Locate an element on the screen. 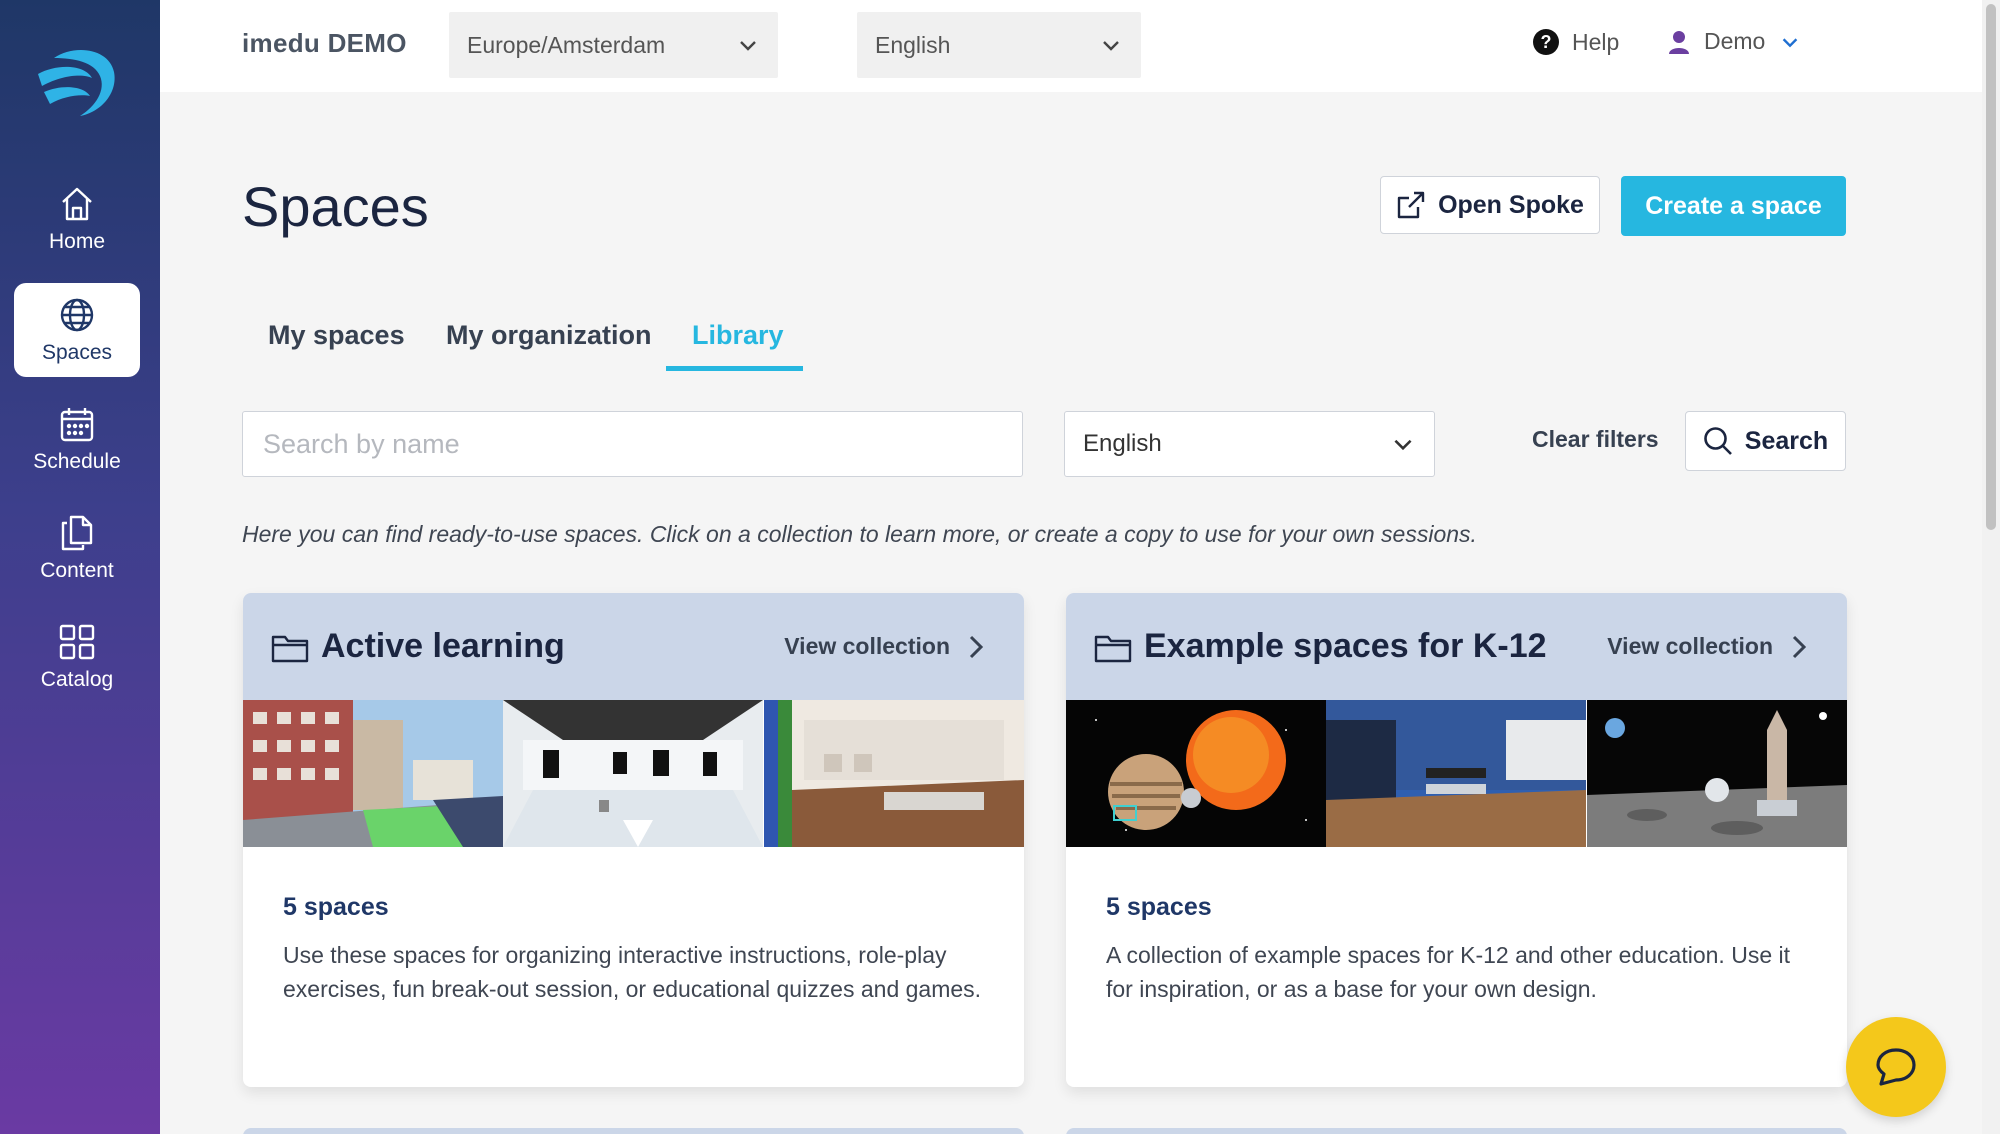 The image size is (2000, 1134). scrollbar-thumb is located at coordinates (1991, 267).